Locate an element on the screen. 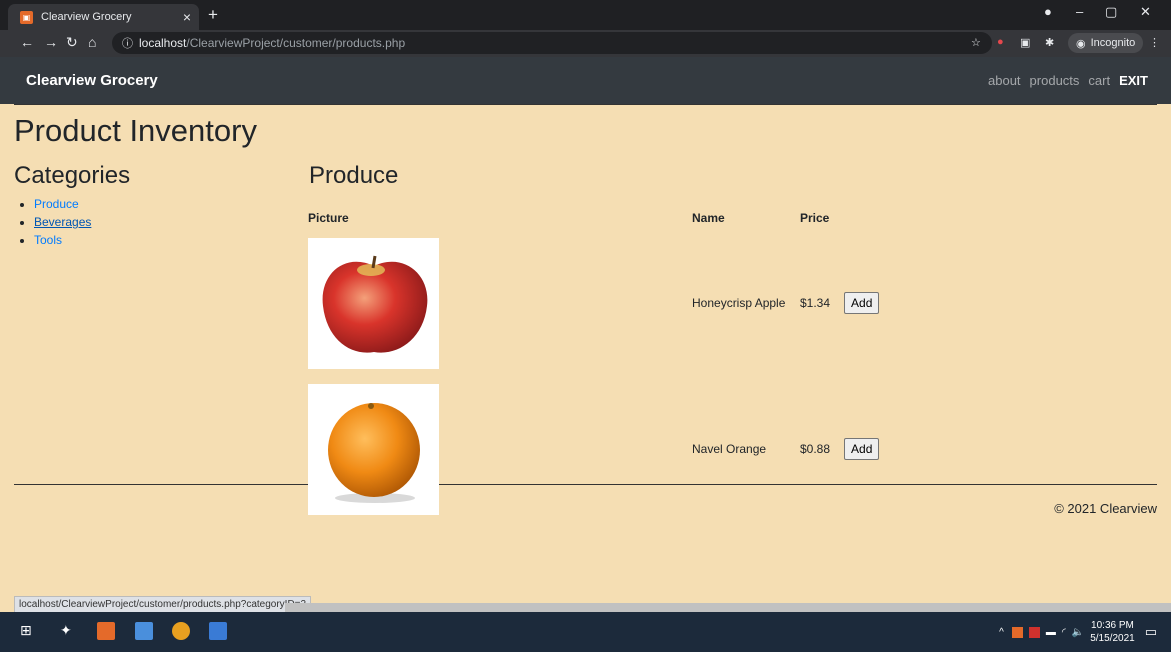 The width and height of the screenshot is (1171, 652). orange-icon is located at coordinates (373, 453).